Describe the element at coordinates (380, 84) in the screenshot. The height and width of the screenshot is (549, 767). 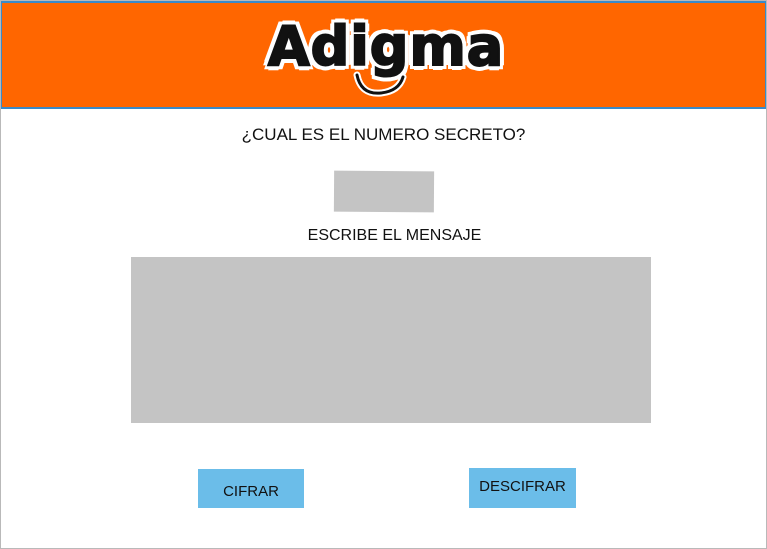
I see `logo-swirl-decoration` at that location.